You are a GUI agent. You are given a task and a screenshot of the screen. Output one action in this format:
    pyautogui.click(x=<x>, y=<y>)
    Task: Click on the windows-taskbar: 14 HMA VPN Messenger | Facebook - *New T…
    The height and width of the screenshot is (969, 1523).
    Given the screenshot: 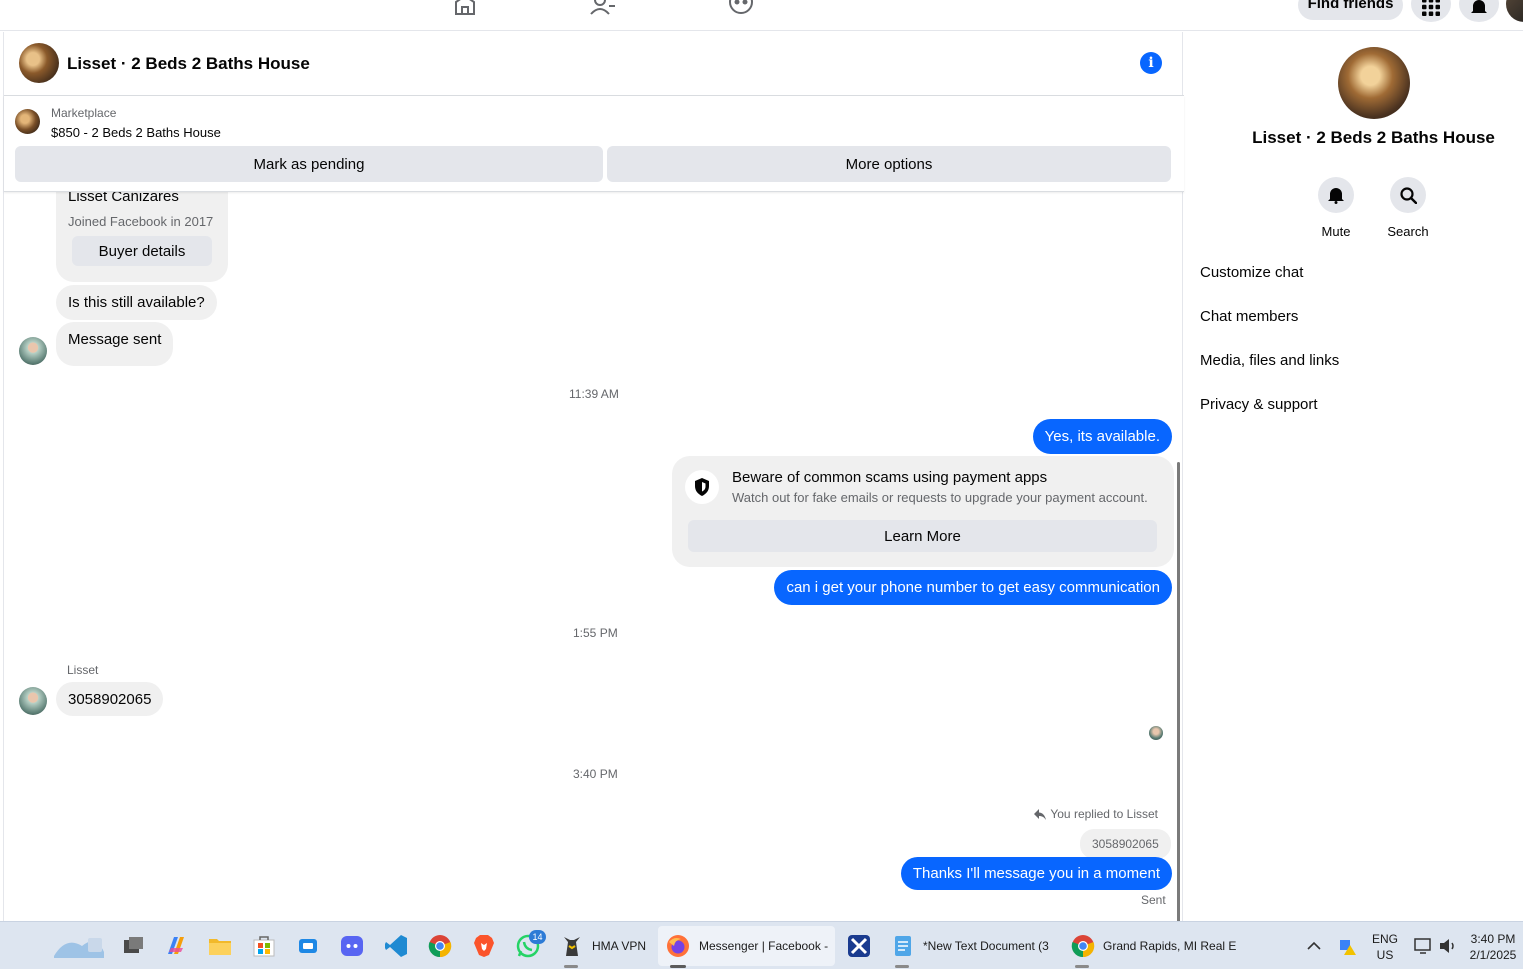 What is the action you would take?
    pyautogui.click(x=761, y=945)
    